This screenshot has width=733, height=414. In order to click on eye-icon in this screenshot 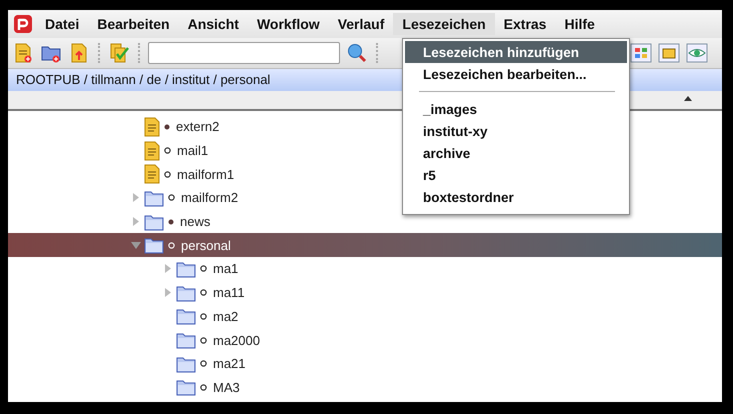, I will do `click(697, 53)`.